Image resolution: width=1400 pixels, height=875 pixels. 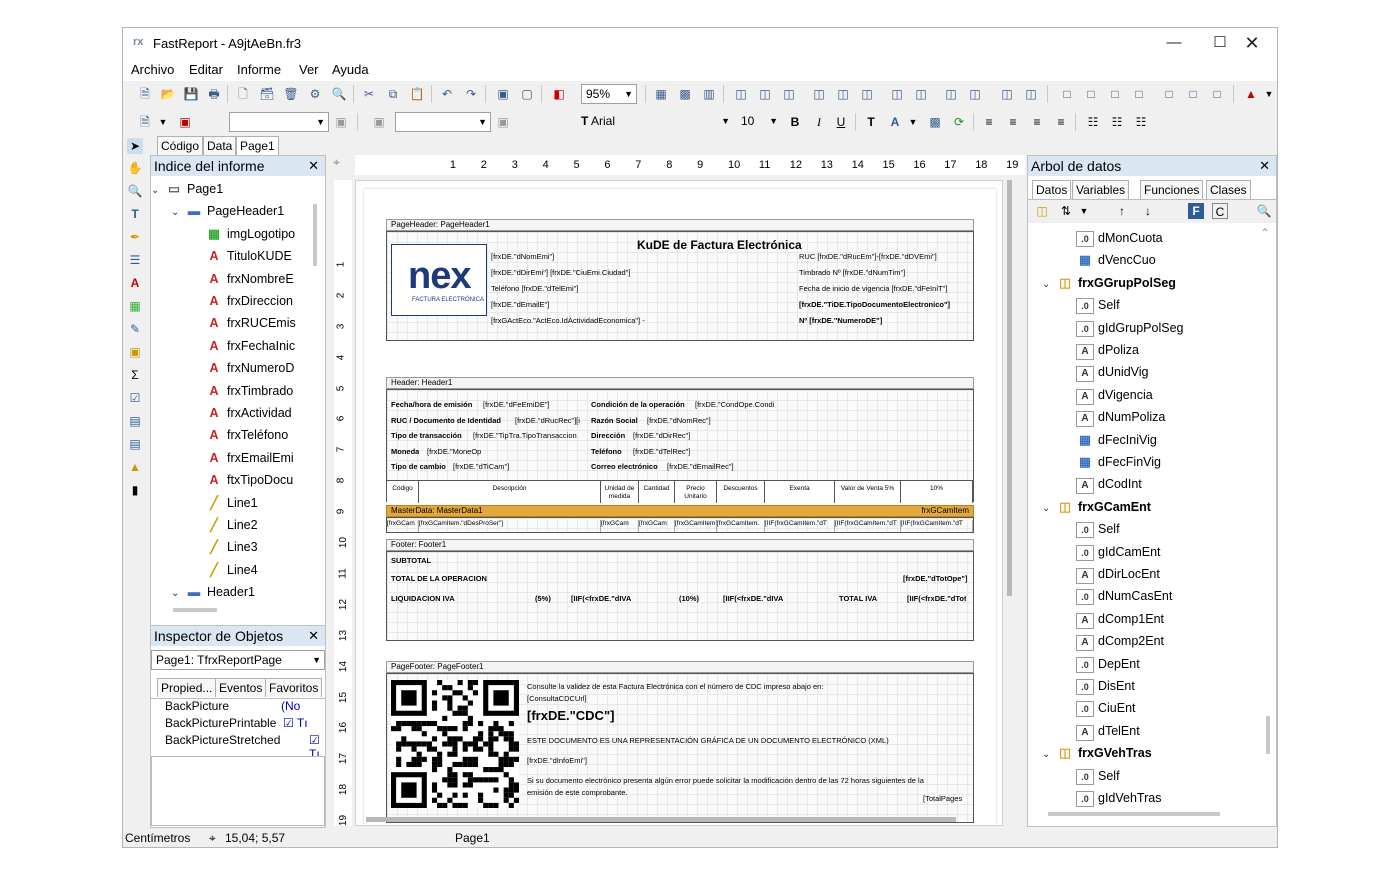 I want to click on text-align-right-icon: ≡, so click(x=1037, y=122).